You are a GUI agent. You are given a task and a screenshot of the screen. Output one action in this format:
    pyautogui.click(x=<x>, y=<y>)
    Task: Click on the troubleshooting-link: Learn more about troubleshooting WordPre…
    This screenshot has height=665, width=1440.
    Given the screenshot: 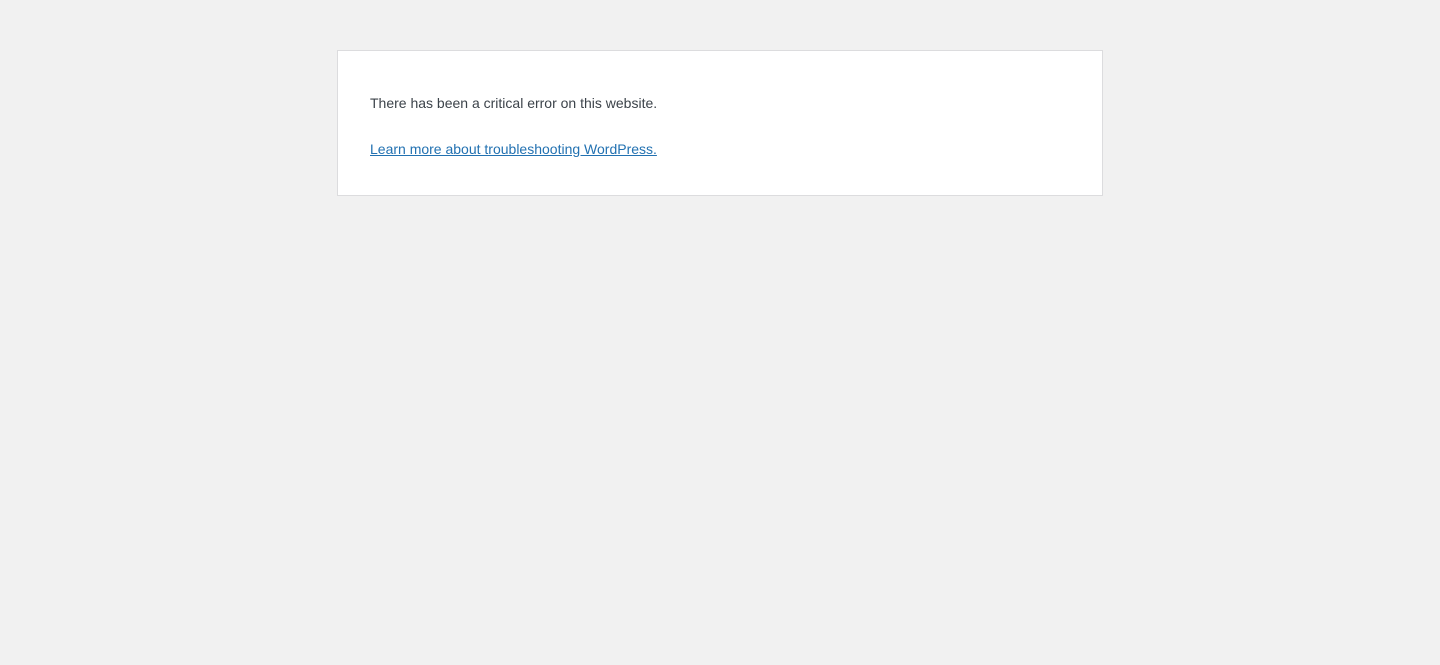 What is the action you would take?
    pyautogui.click(x=513, y=149)
    